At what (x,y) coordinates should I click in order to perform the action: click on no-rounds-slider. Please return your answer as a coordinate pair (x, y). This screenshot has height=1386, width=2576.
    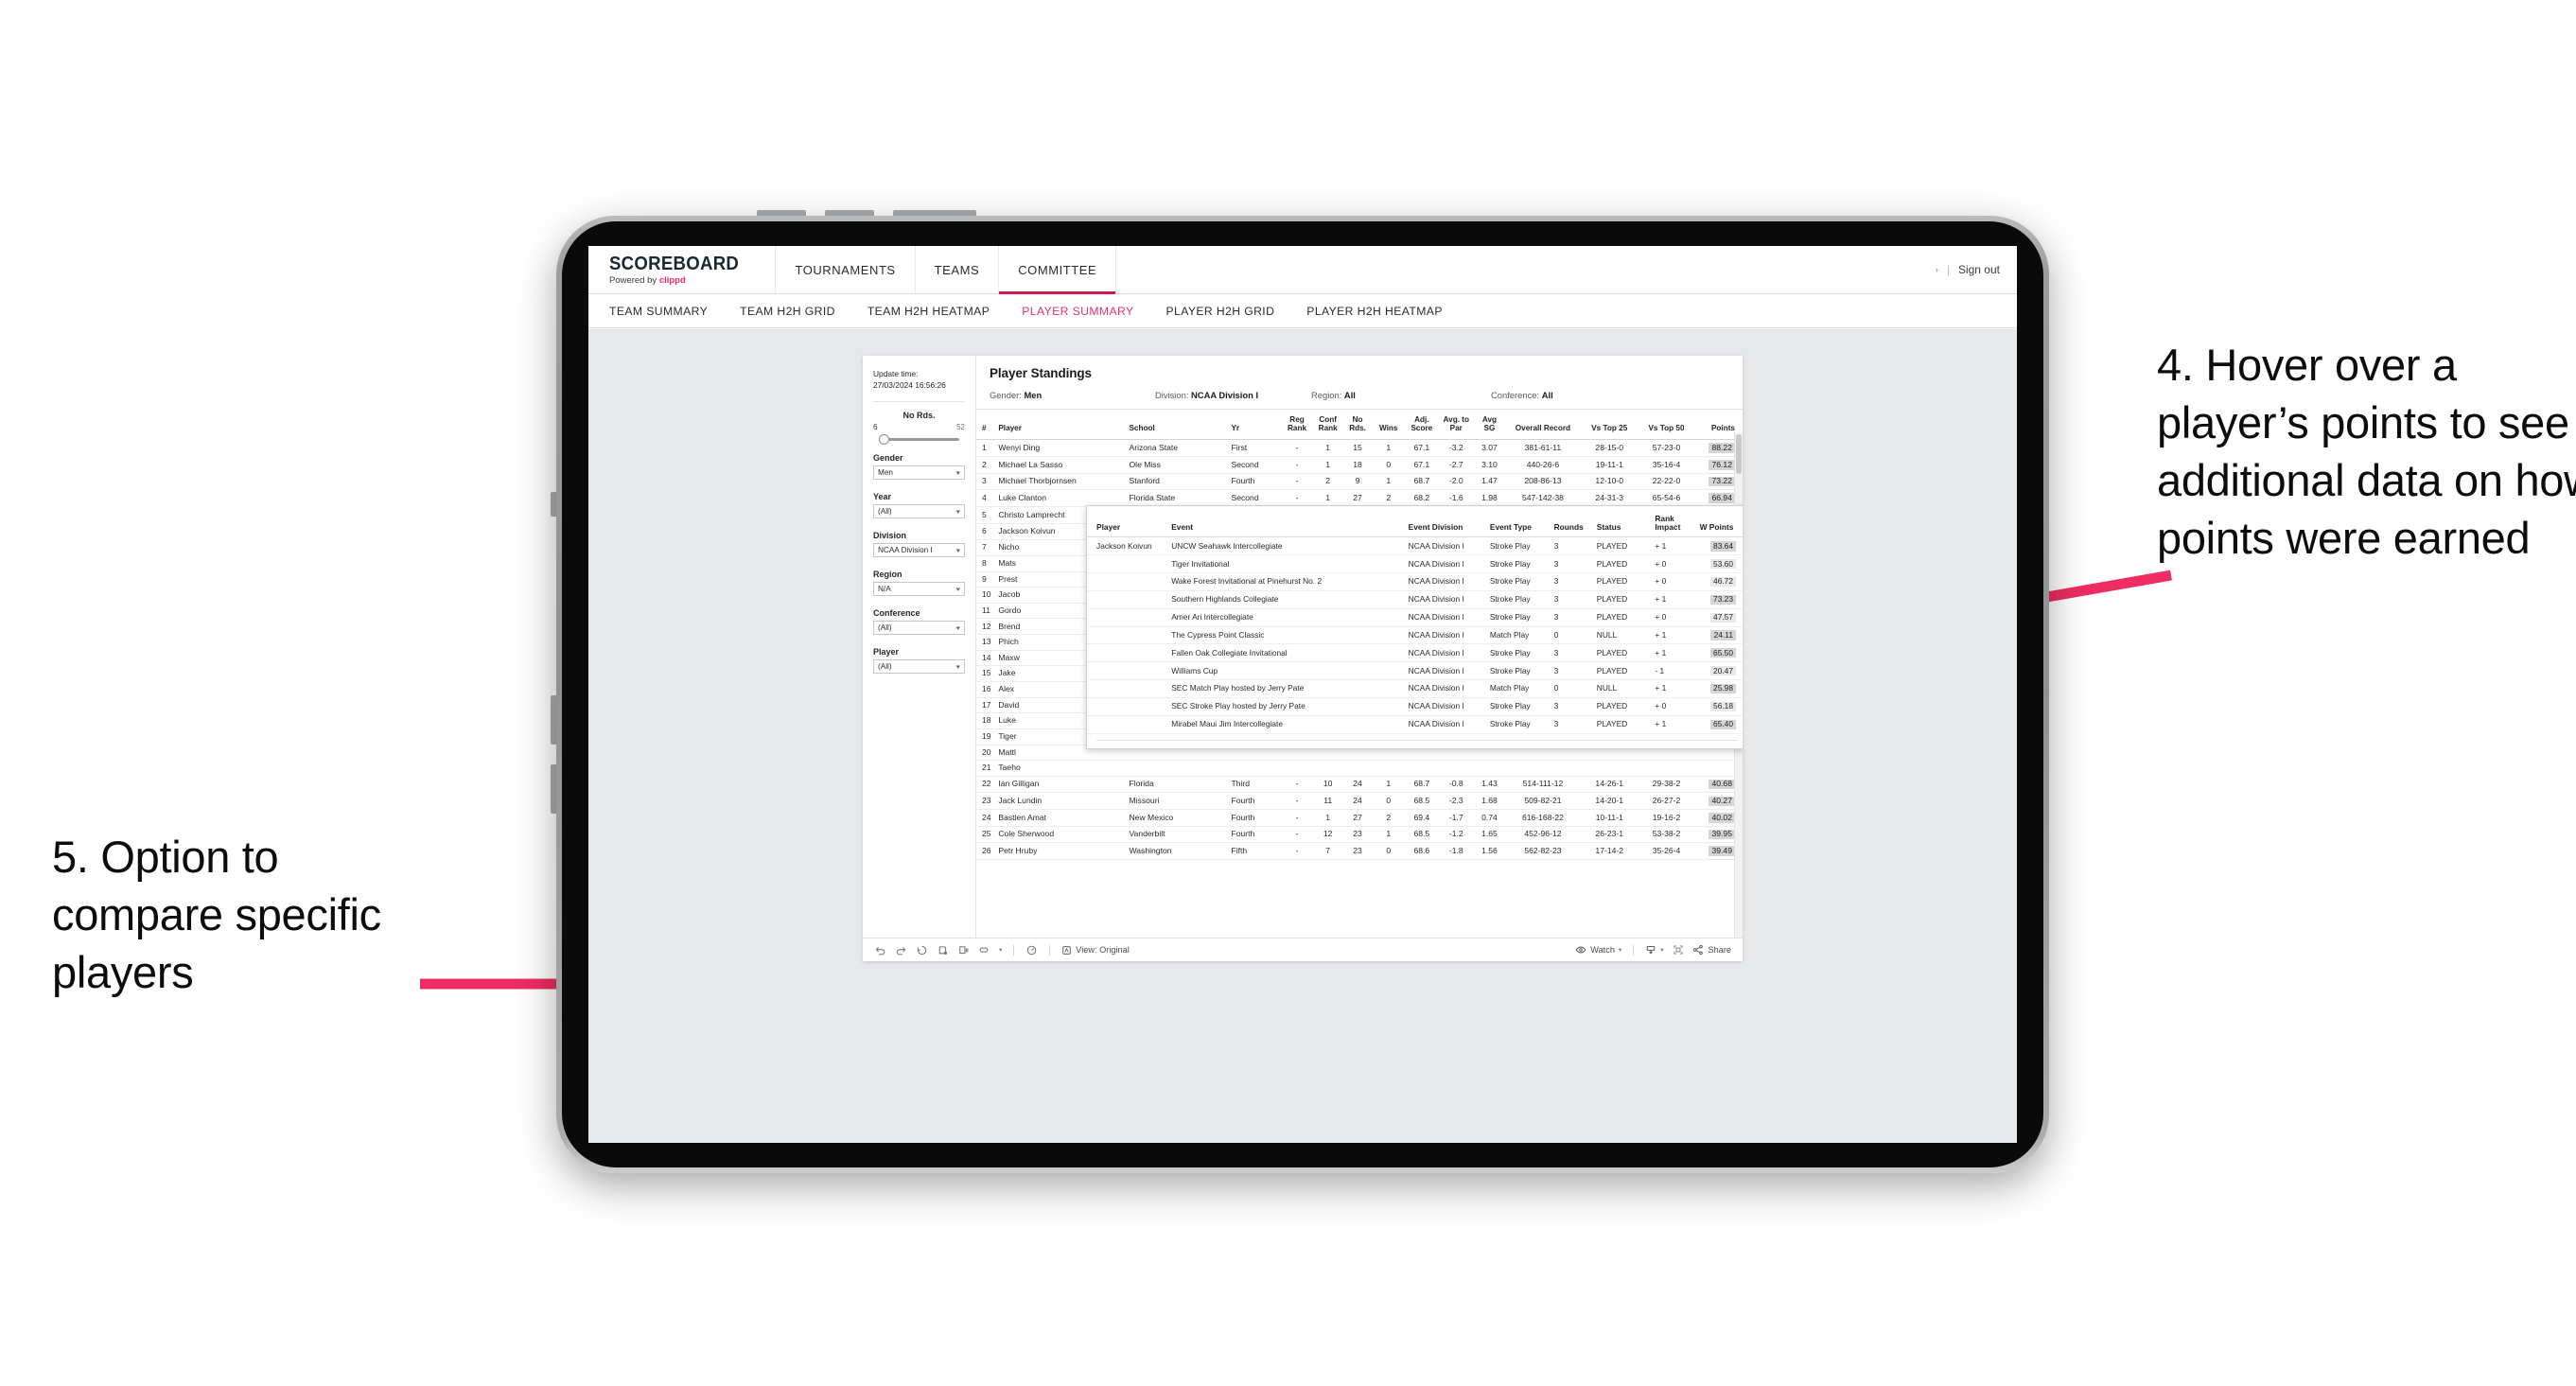
    Looking at the image, I should click on (919, 440).